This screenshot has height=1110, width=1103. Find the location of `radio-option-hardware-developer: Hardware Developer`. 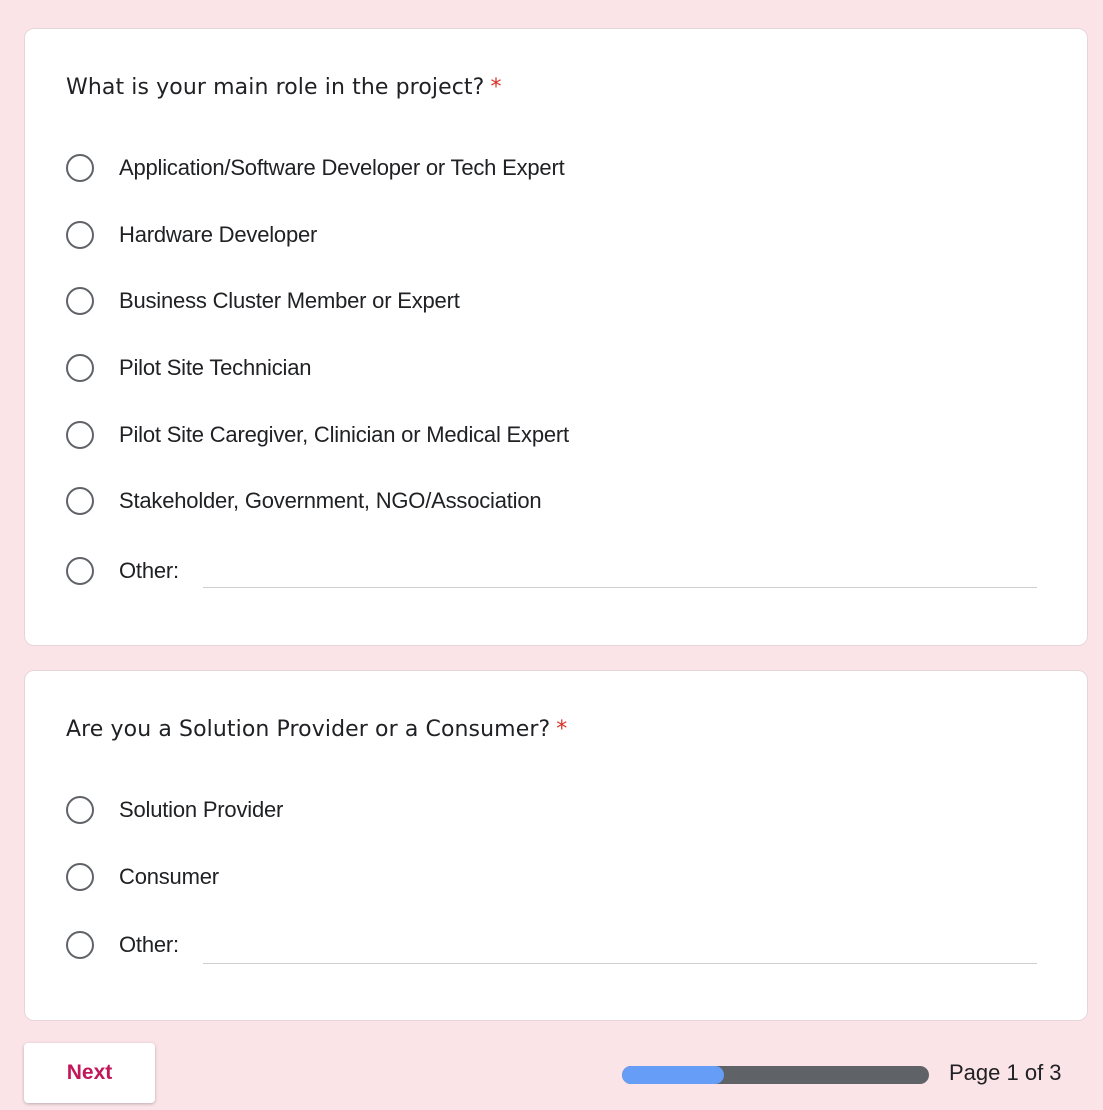

radio-option-hardware-developer: Hardware Developer is located at coordinates (191, 235).